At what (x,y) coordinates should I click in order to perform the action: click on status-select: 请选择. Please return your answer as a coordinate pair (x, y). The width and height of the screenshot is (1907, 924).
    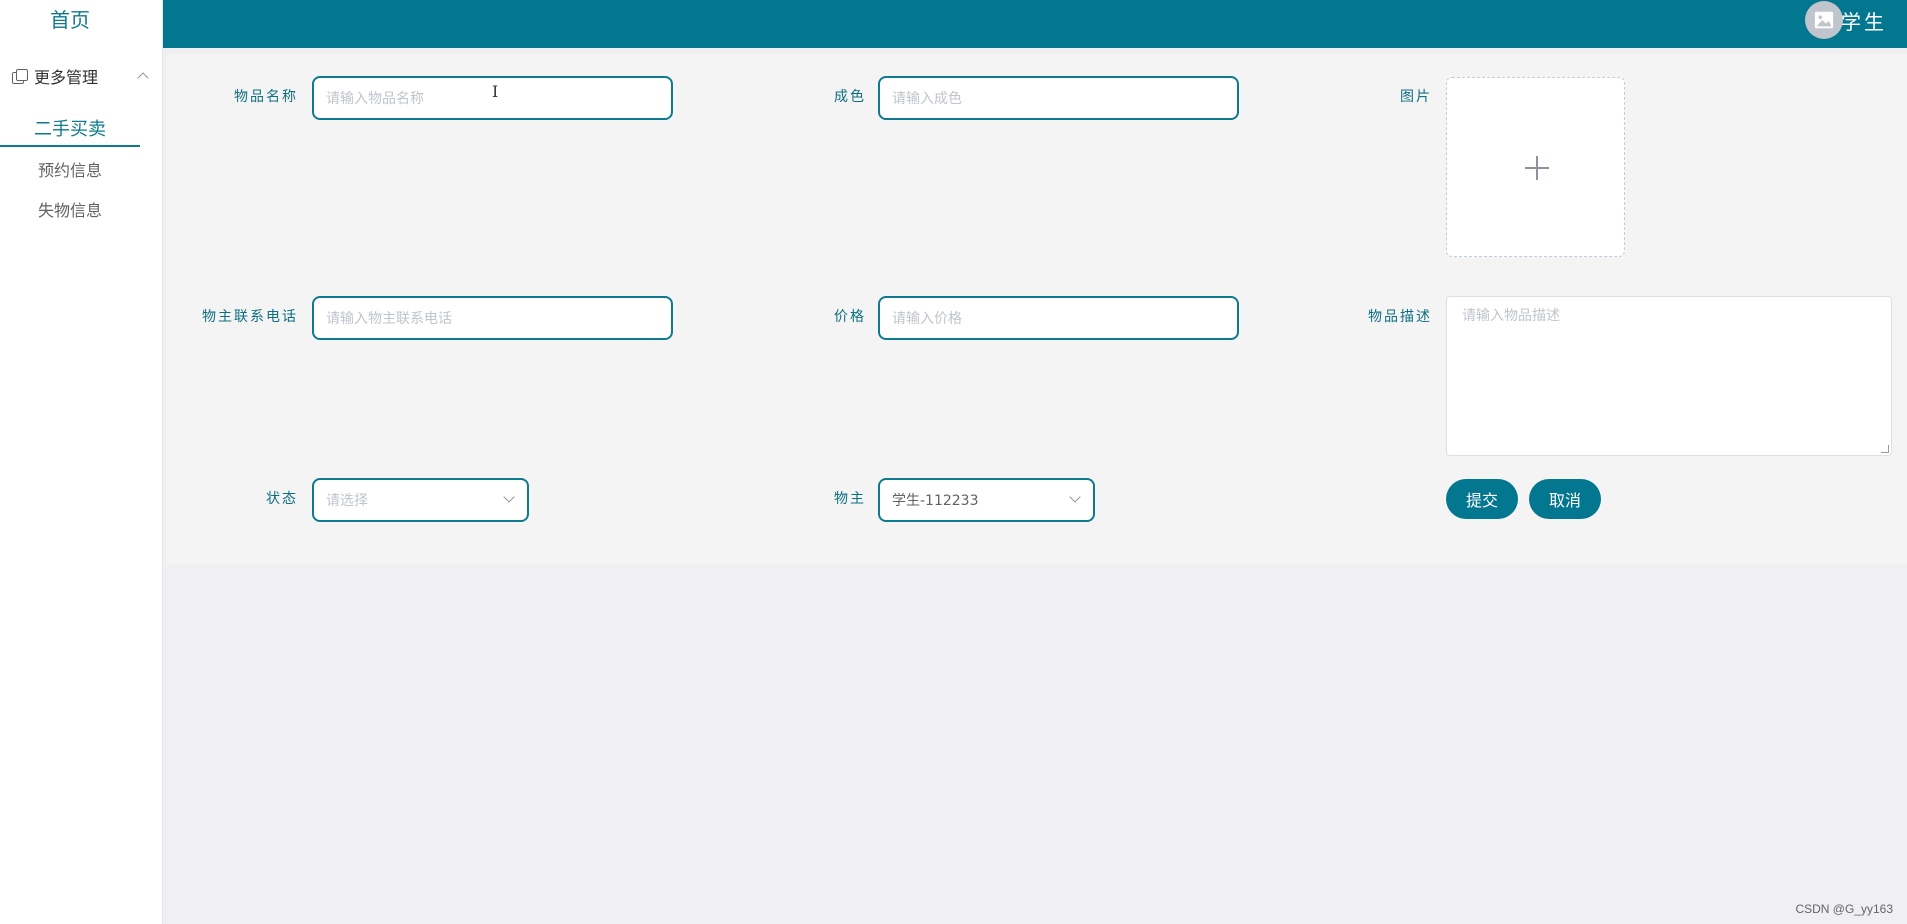
    Looking at the image, I should click on (420, 500).